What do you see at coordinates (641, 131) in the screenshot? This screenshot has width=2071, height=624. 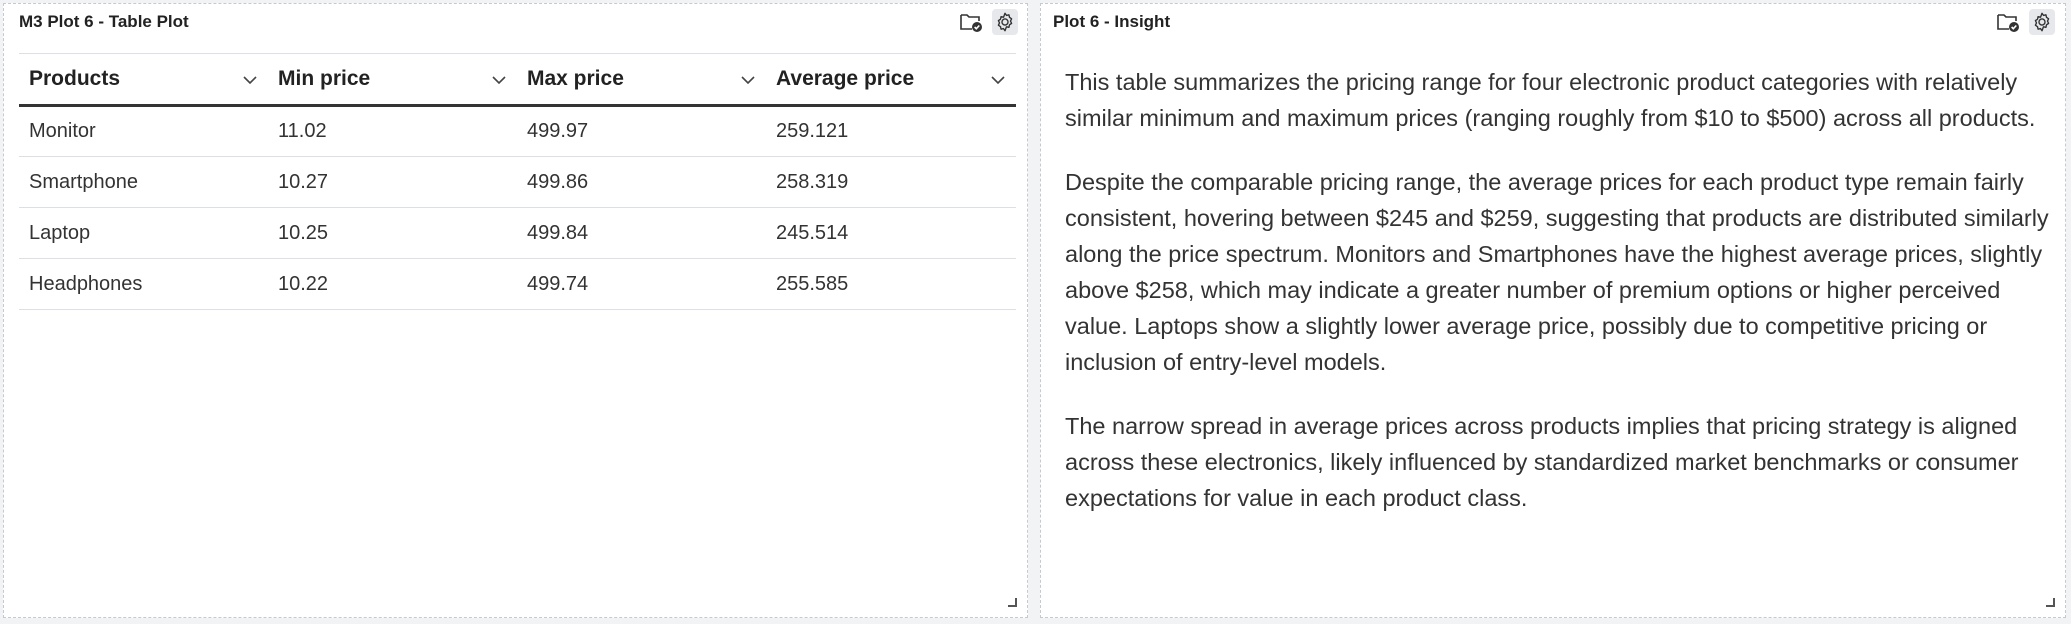 I see `table-cell: 499.97` at bounding box center [641, 131].